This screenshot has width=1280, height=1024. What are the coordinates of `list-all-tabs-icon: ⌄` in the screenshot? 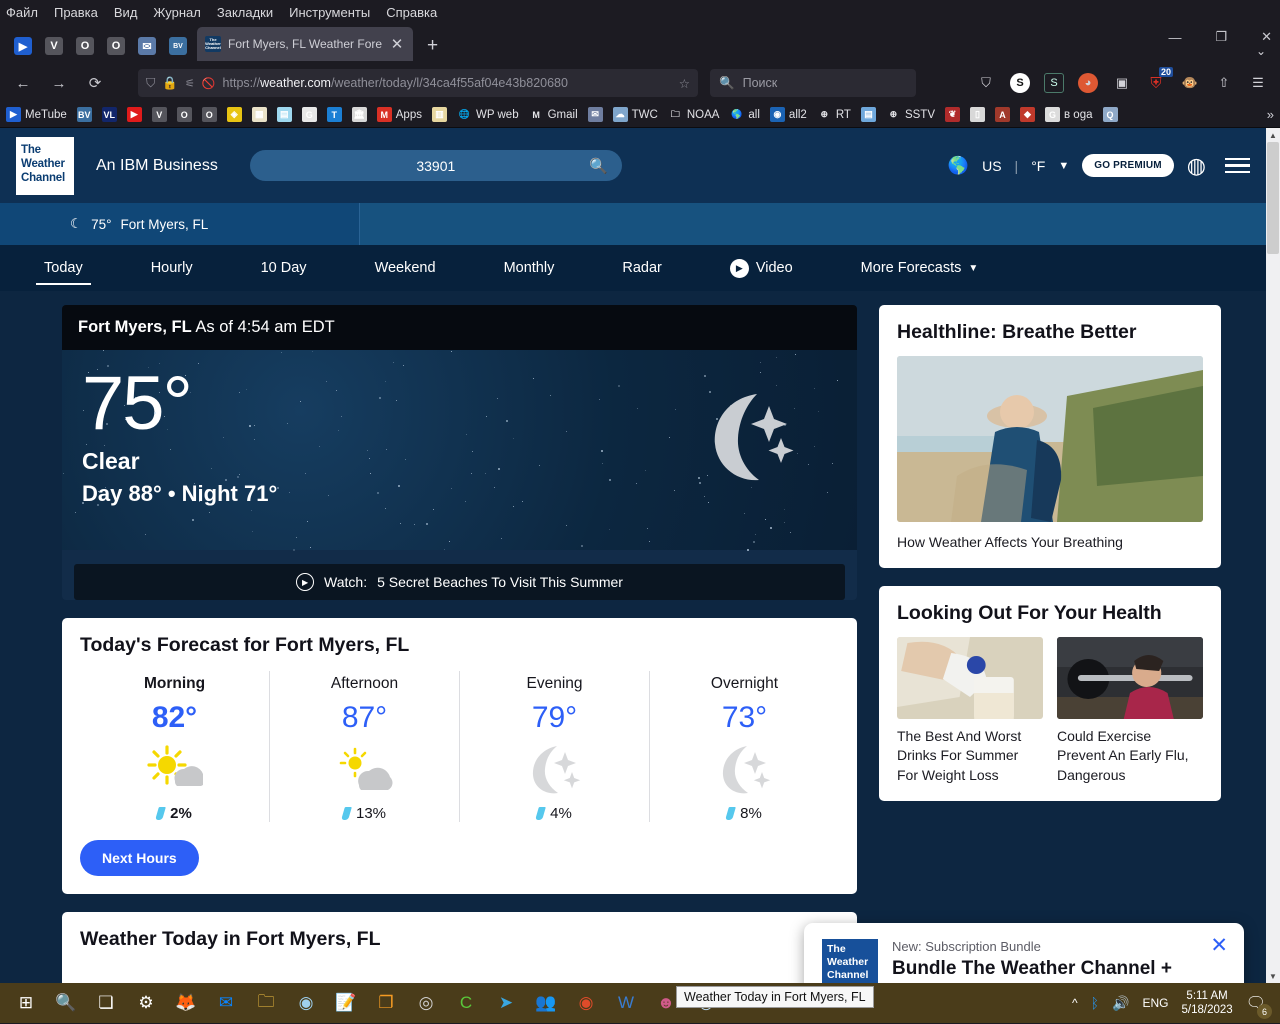 It's located at (1261, 51).